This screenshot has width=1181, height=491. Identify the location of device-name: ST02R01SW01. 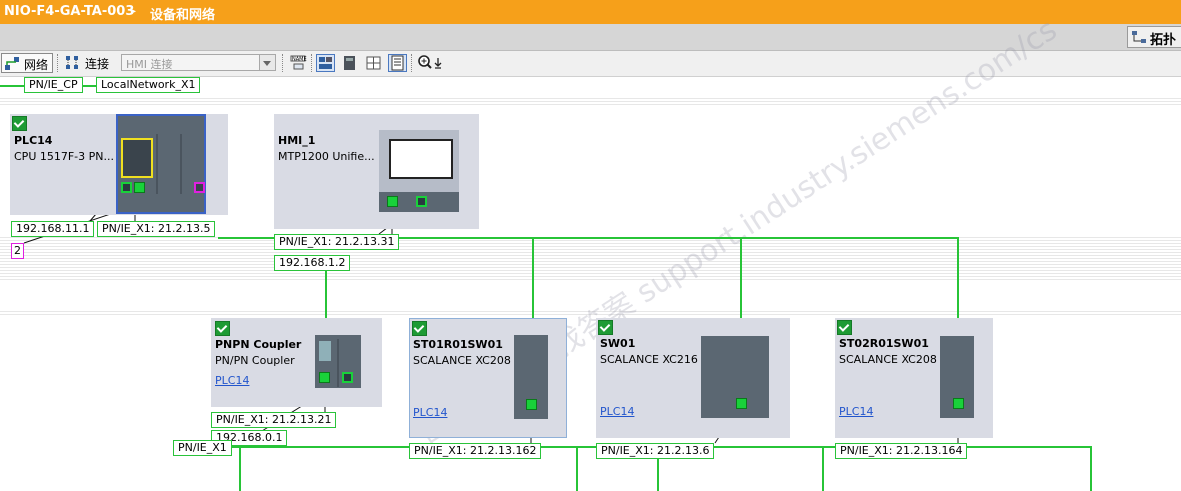
(884, 343).